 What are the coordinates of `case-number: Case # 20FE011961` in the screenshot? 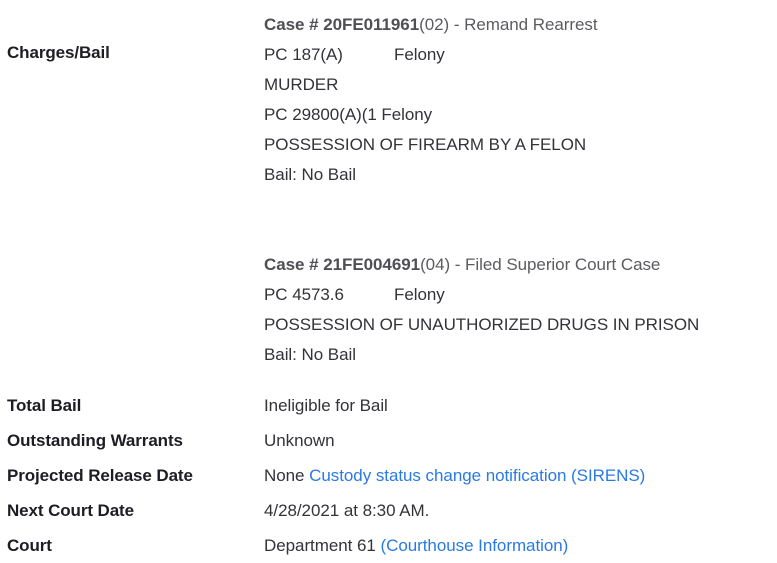 It's located at (342, 24).